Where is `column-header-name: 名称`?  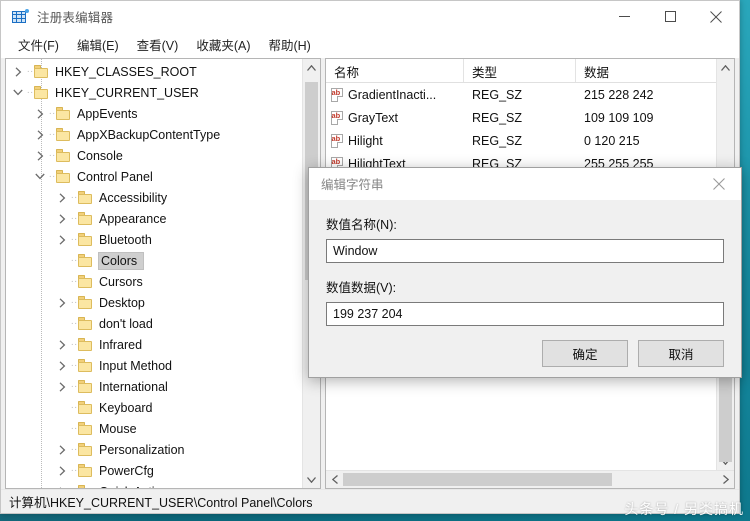
column-header-name: 名称 is located at coordinates (395, 70).